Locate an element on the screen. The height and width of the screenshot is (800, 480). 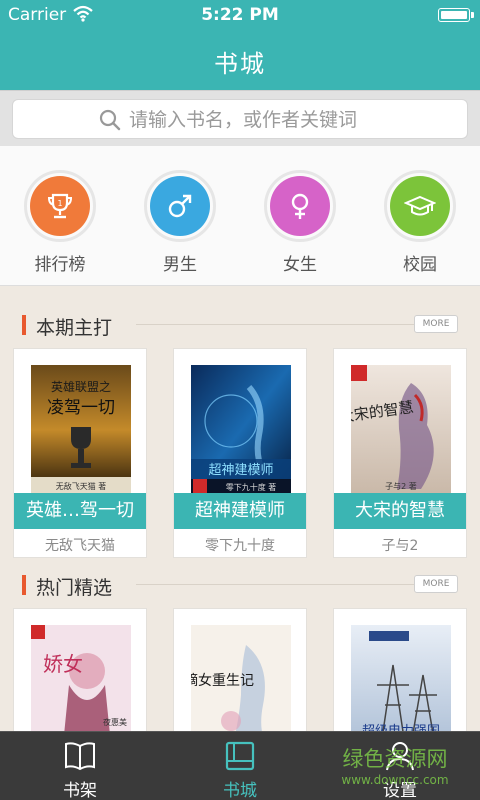
category-label: 校园 is located at coordinates (420, 265).